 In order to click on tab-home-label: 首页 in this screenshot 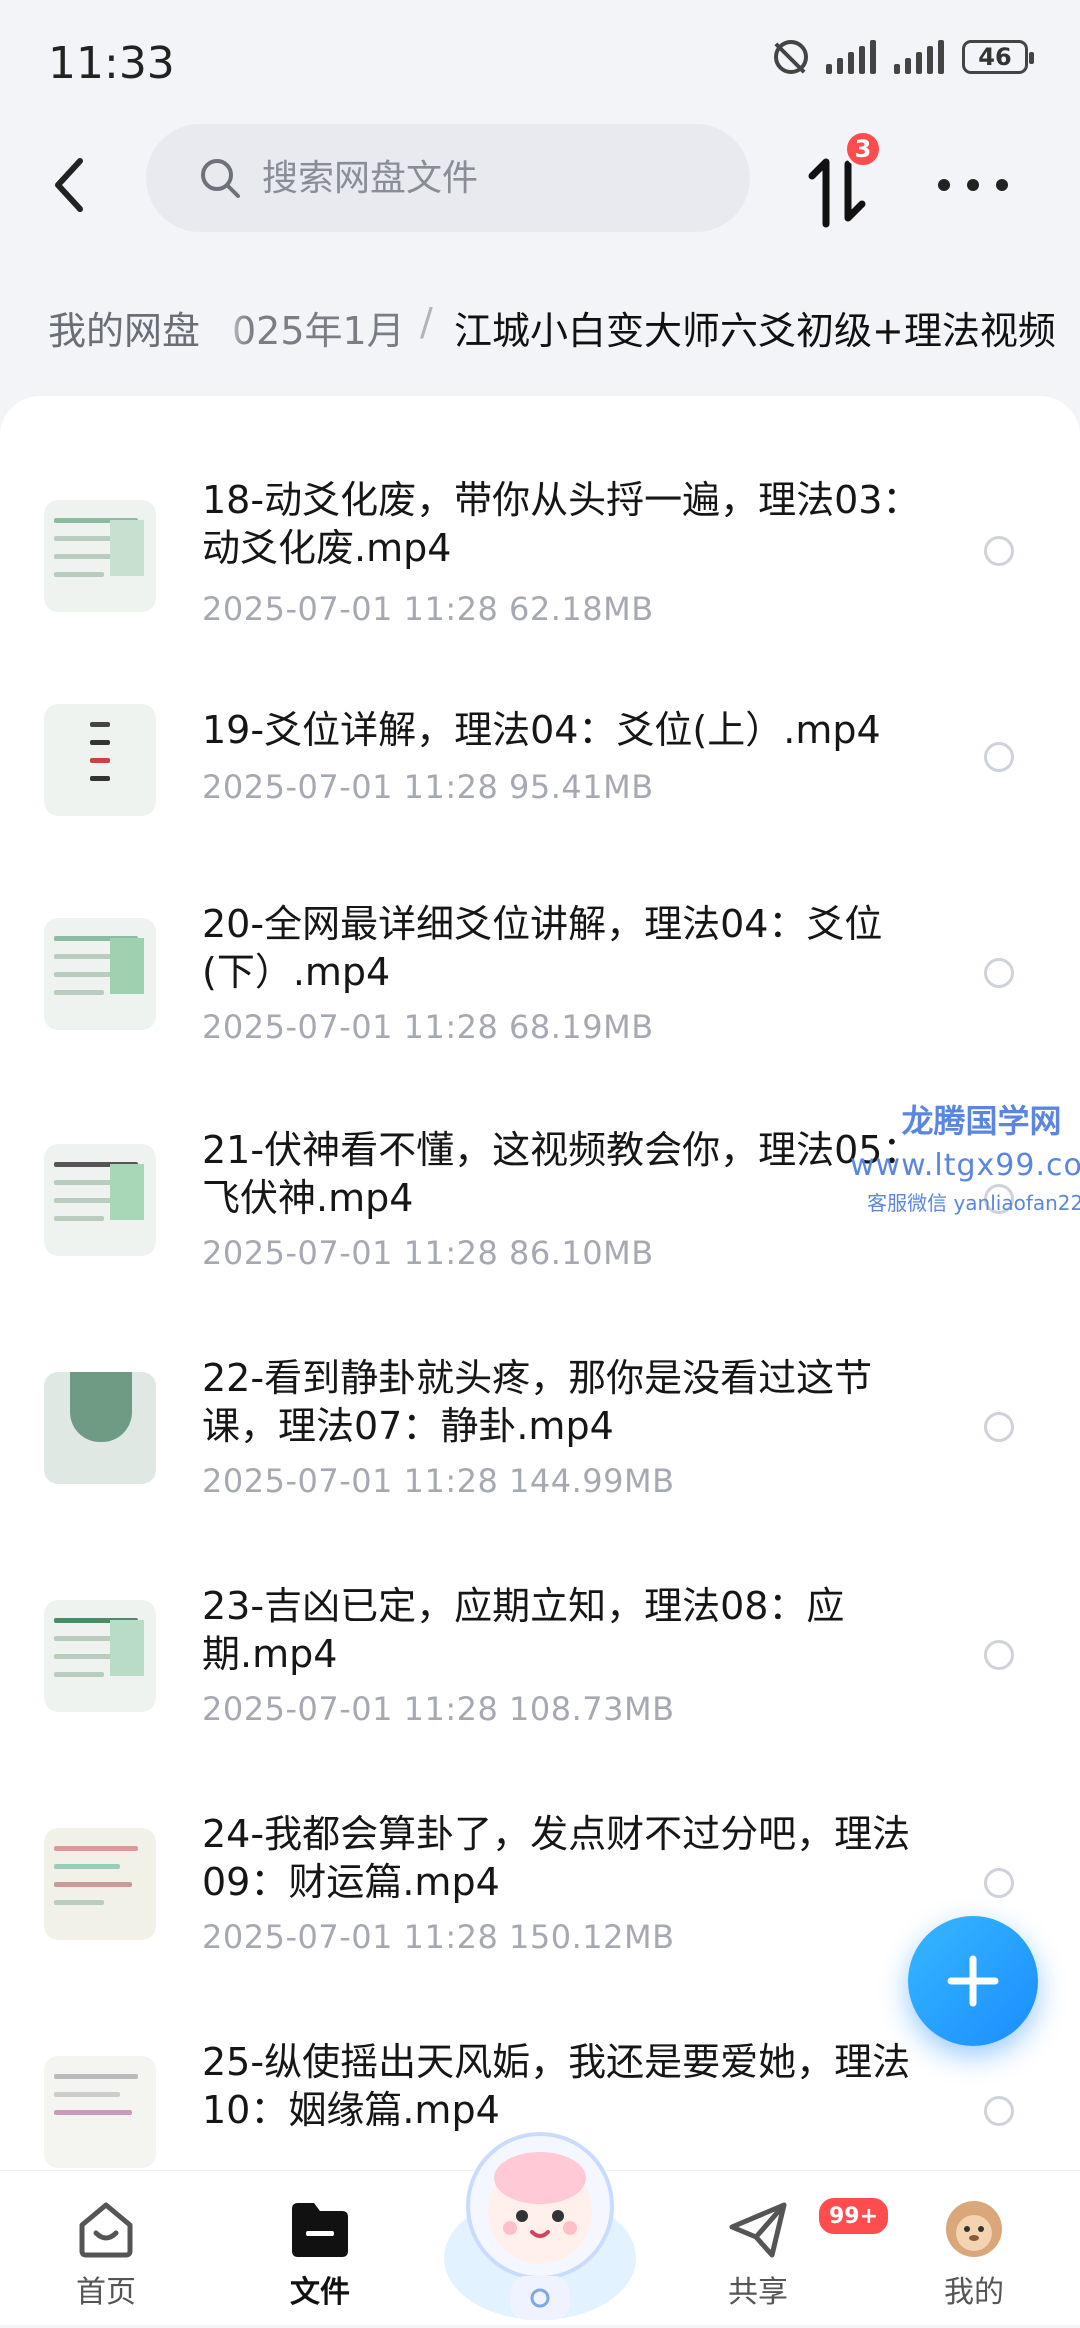, I will do `click(106, 2292)`.